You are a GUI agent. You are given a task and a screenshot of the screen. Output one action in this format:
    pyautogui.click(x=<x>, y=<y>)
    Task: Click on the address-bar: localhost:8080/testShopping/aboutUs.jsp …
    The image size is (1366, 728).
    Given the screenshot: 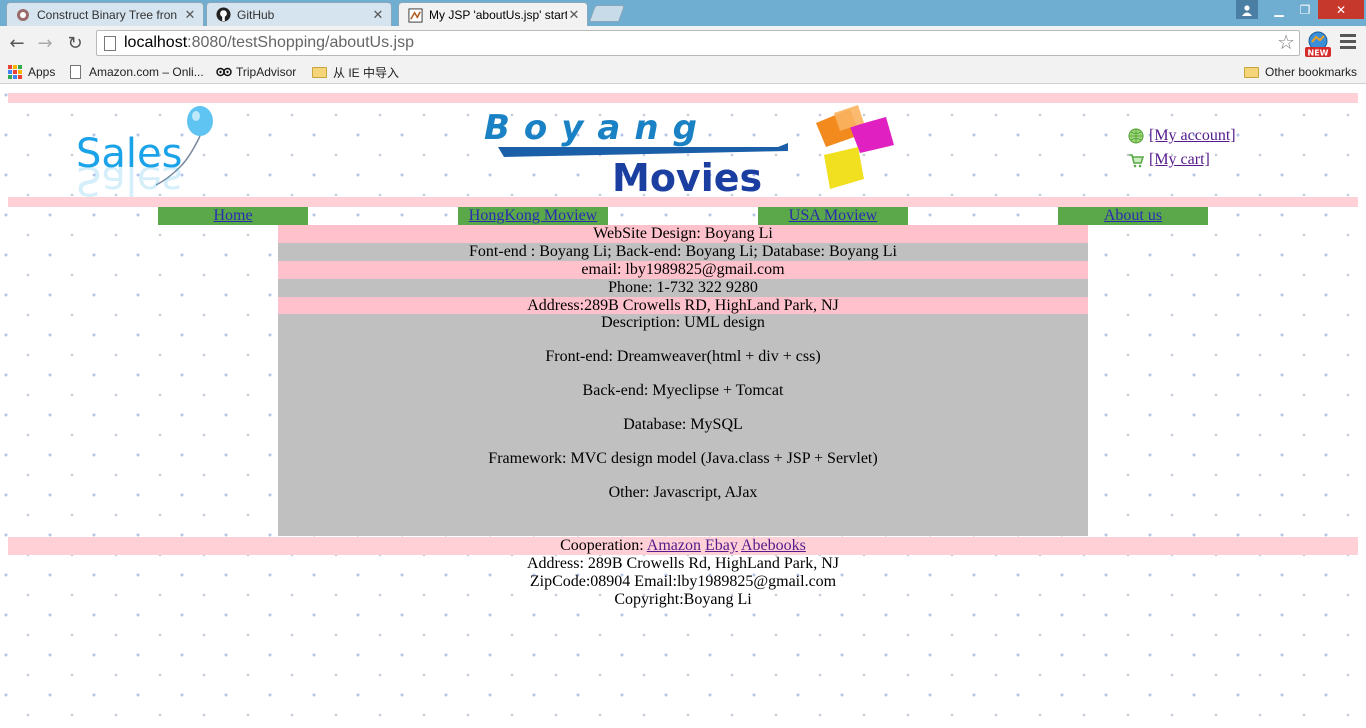 What is the action you would take?
    pyautogui.click(x=698, y=43)
    